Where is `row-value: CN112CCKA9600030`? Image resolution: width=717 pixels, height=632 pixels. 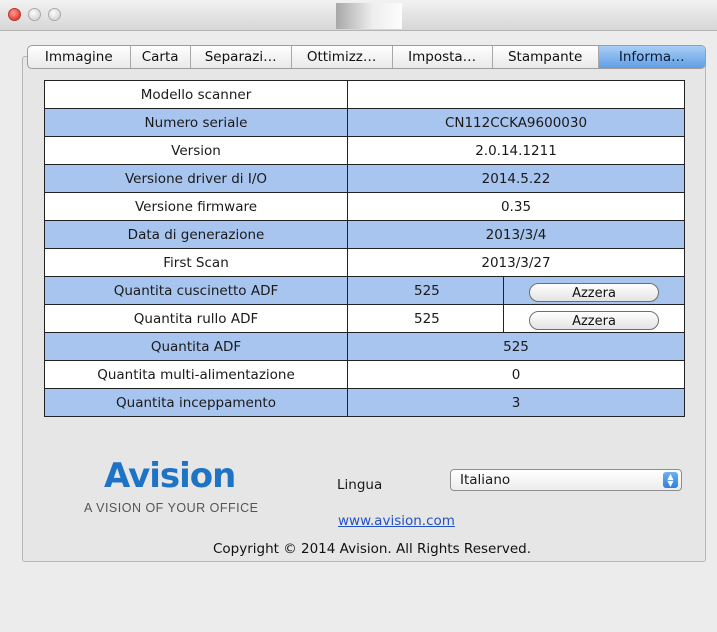 row-value: CN112CCKA9600030 is located at coordinates (516, 122).